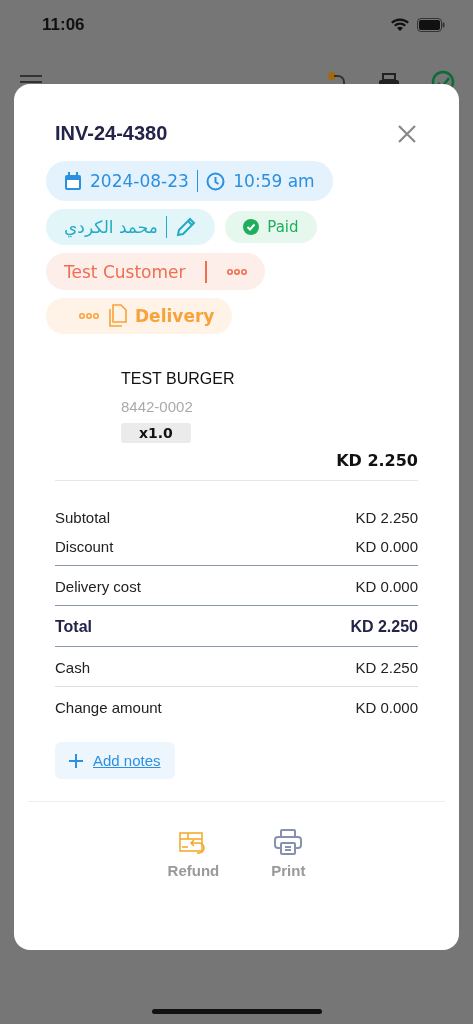 The height and width of the screenshot is (1024, 473). I want to click on quantity-badge: x1.0, so click(156, 433).